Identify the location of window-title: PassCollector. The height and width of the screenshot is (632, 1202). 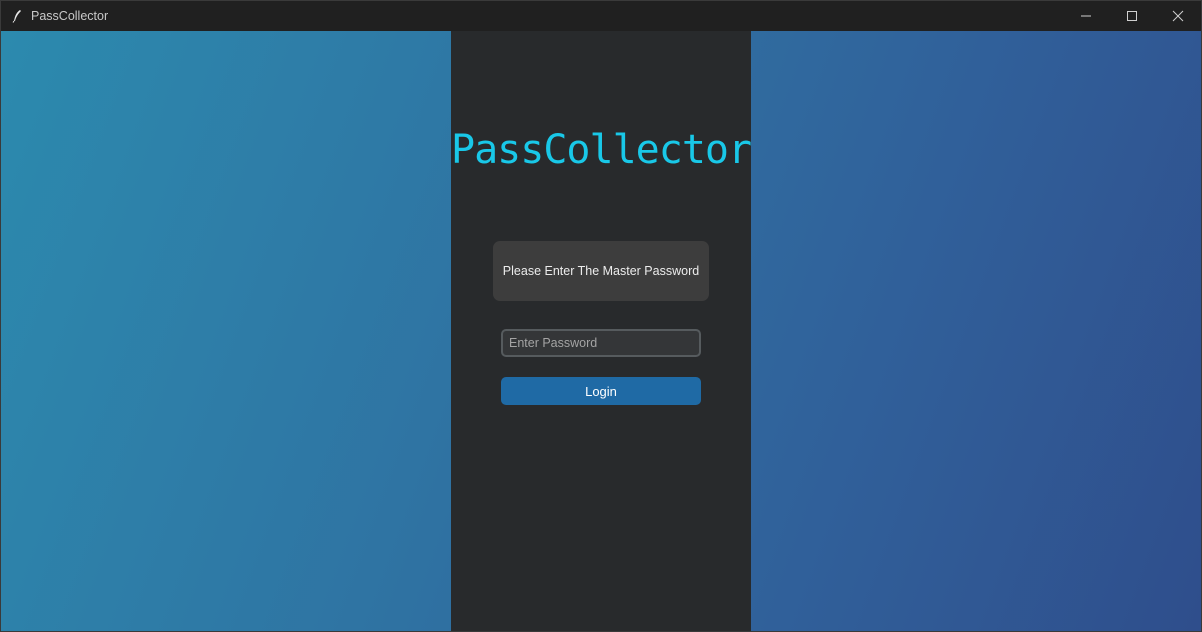
(70, 16).